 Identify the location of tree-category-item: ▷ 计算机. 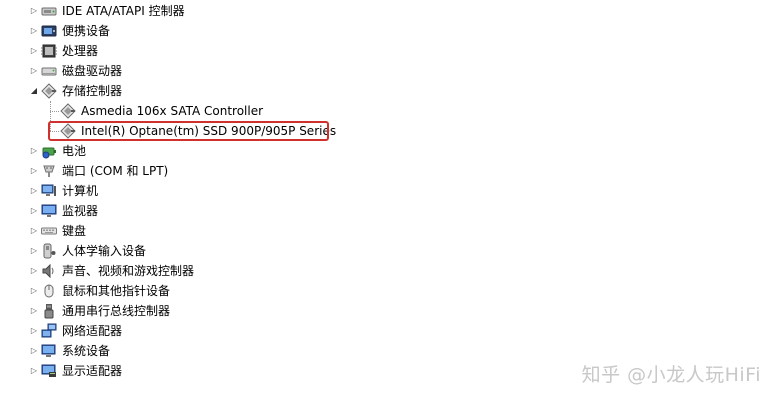
(387, 191).